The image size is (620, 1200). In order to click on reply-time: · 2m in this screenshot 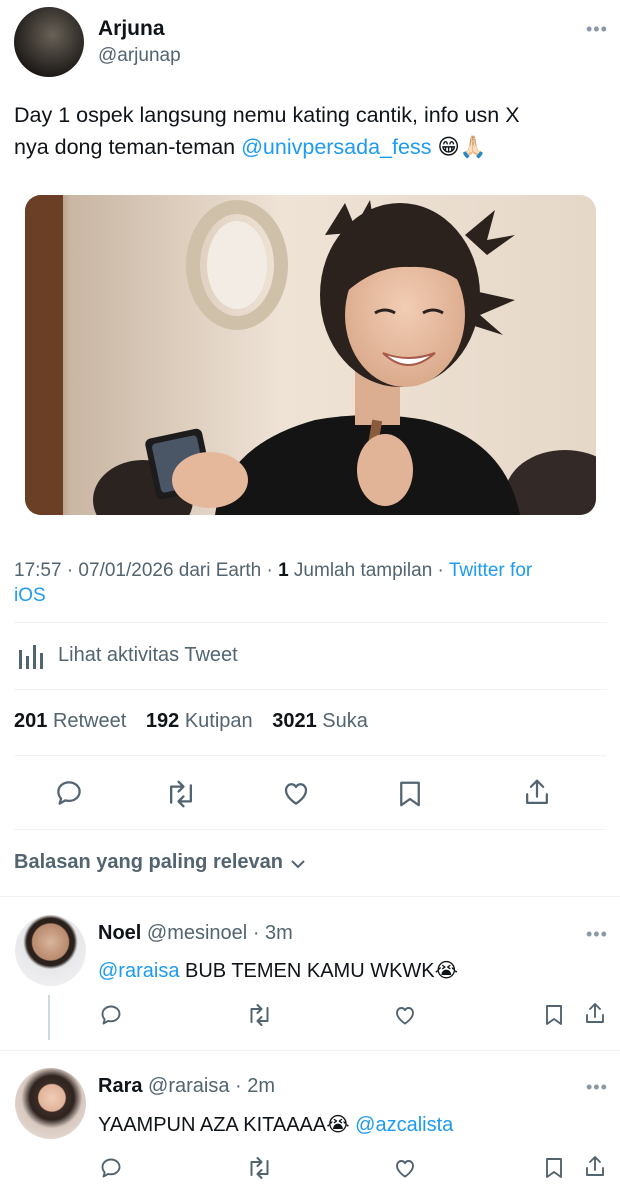, I will do `click(255, 1086)`.